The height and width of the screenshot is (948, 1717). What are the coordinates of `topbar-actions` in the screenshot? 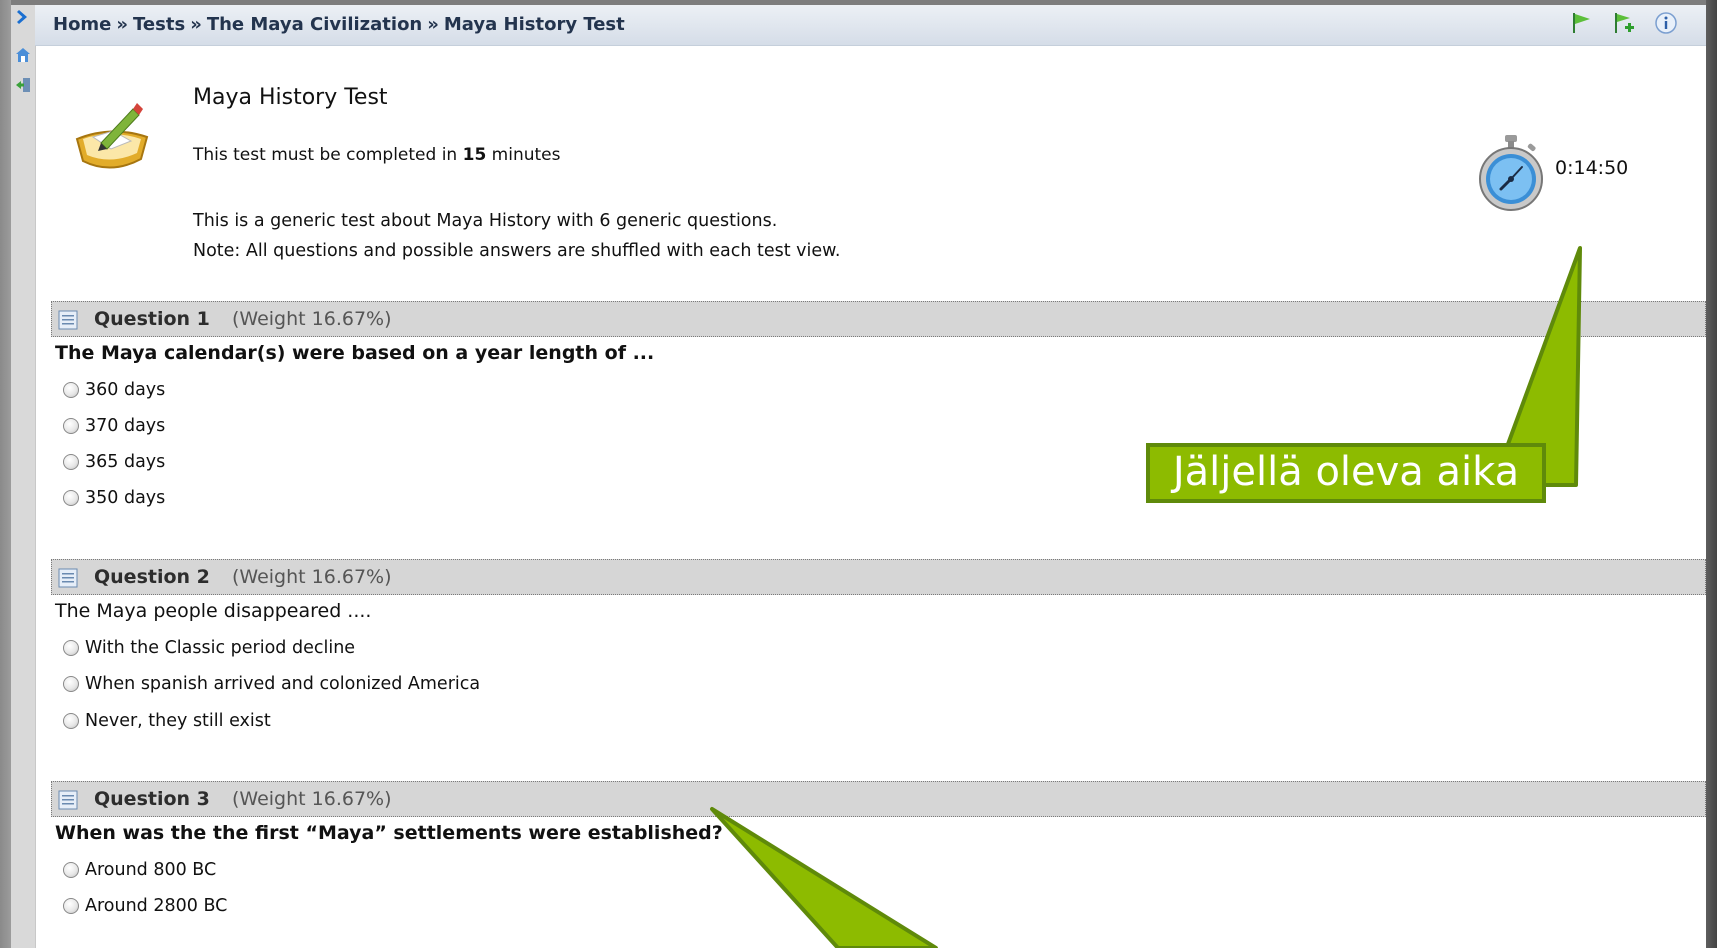 It's located at (1624, 23).